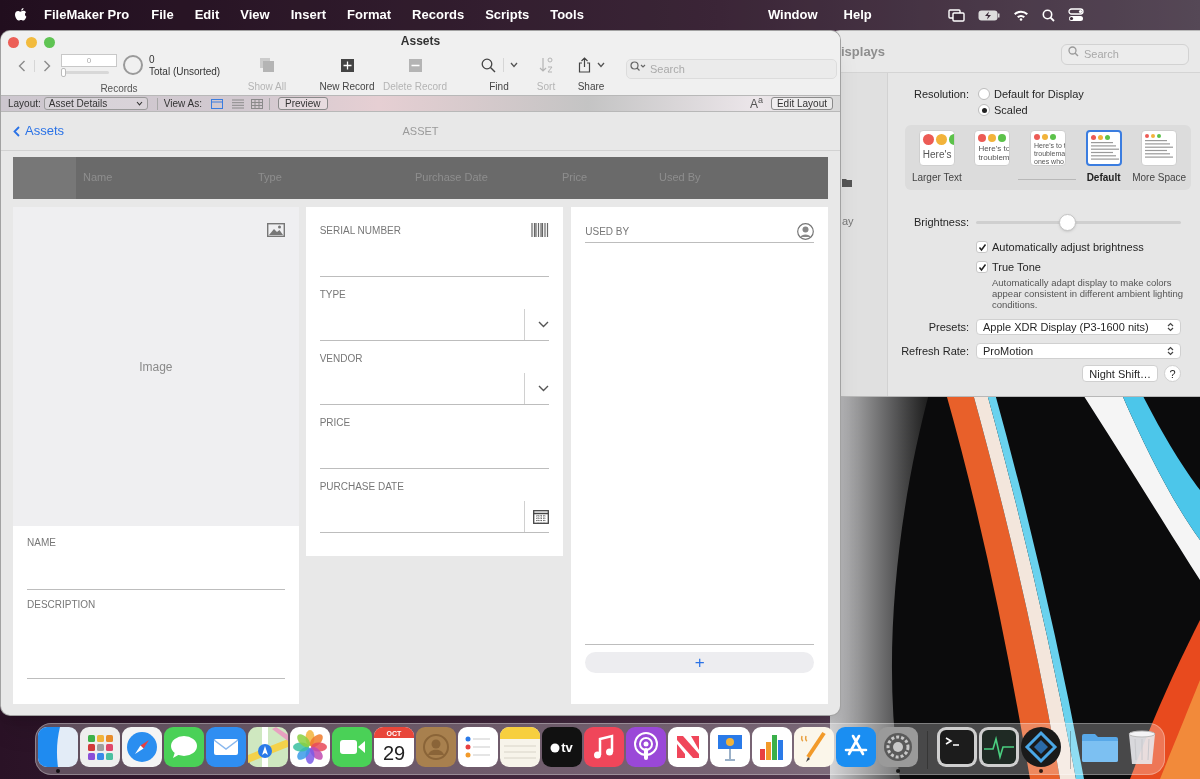 The image size is (1200, 779). I want to click on toolbar-button: Find, so click(499, 72).